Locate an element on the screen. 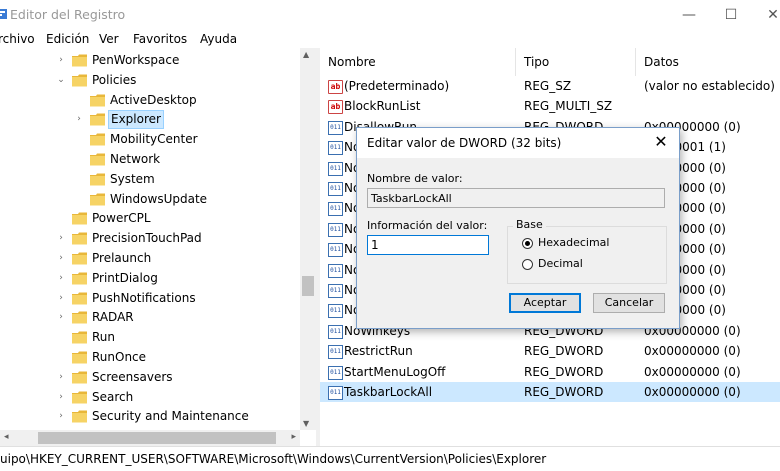 The width and height of the screenshot is (780, 471). scroll-down-icon: ▼ is located at coordinates (306, 423).